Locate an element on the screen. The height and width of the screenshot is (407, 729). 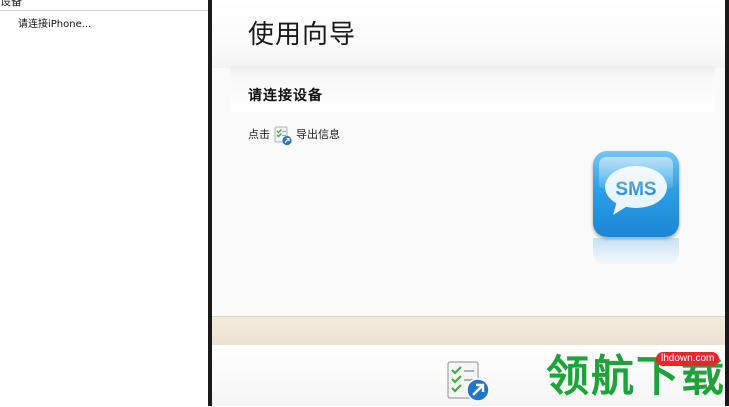
export-button is located at coordinates (469, 381).